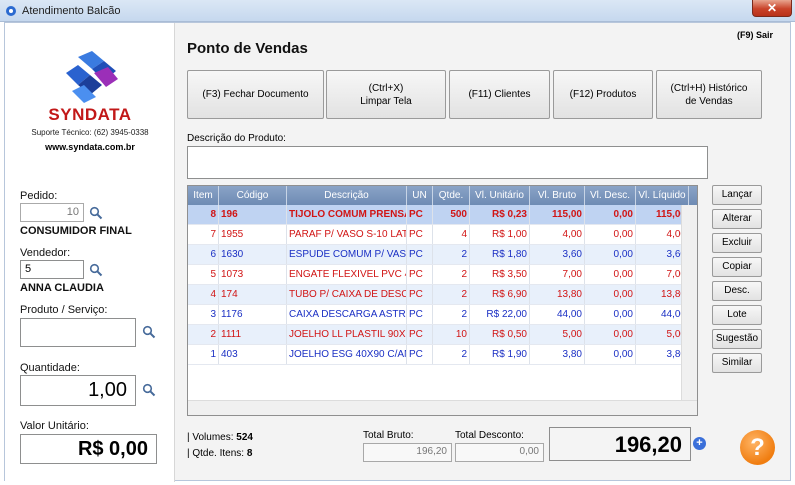 This screenshot has height=485, width=795. I want to click on column-header: UN, so click(420, 195).